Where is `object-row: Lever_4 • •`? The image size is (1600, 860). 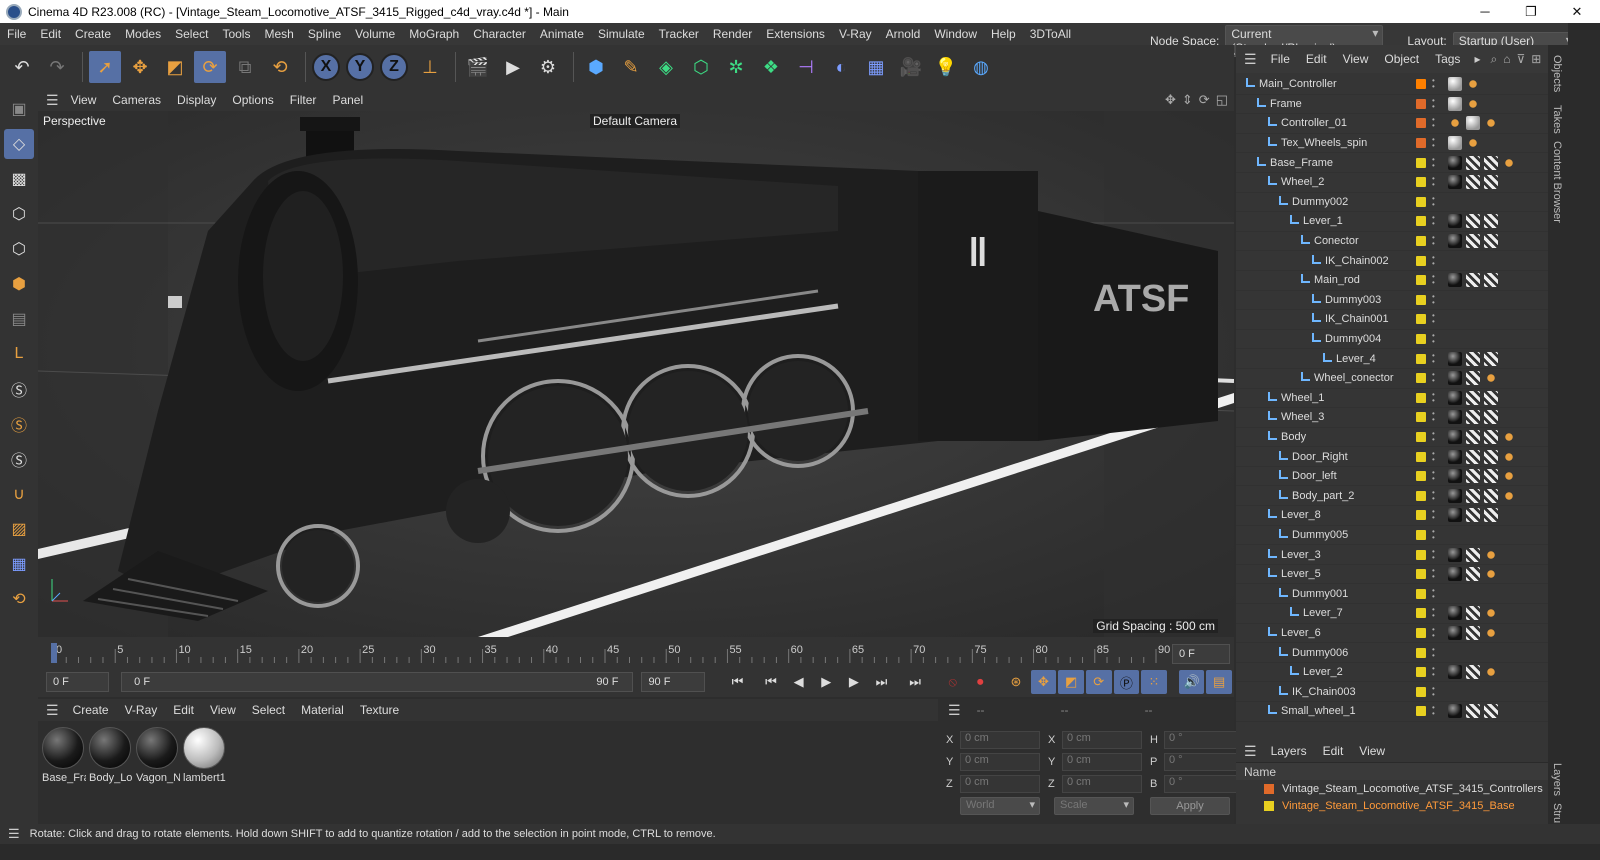 object-row: Lever_4 • • is located at coordinates (1392, 359).